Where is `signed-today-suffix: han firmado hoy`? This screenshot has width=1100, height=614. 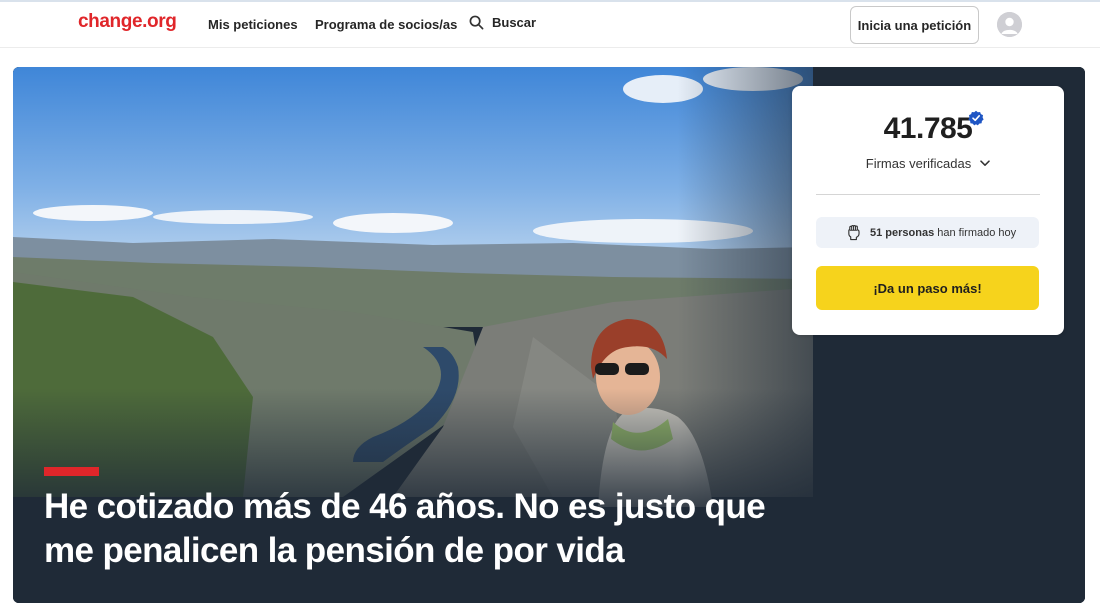 signed-today-suffix: han firmado hoy is located at coordinates (975, 233).